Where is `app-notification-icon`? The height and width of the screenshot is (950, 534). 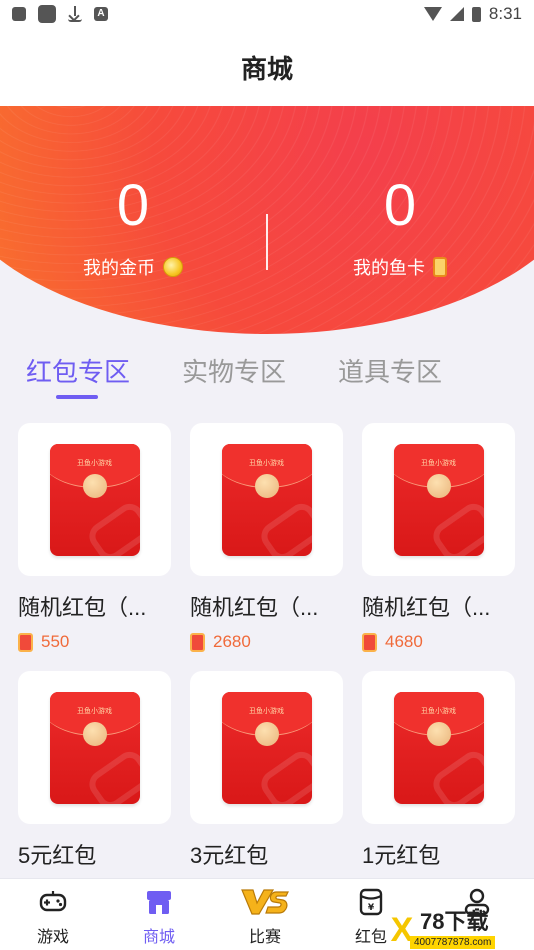
app-notification-icon is located at coordinates (47, 14).